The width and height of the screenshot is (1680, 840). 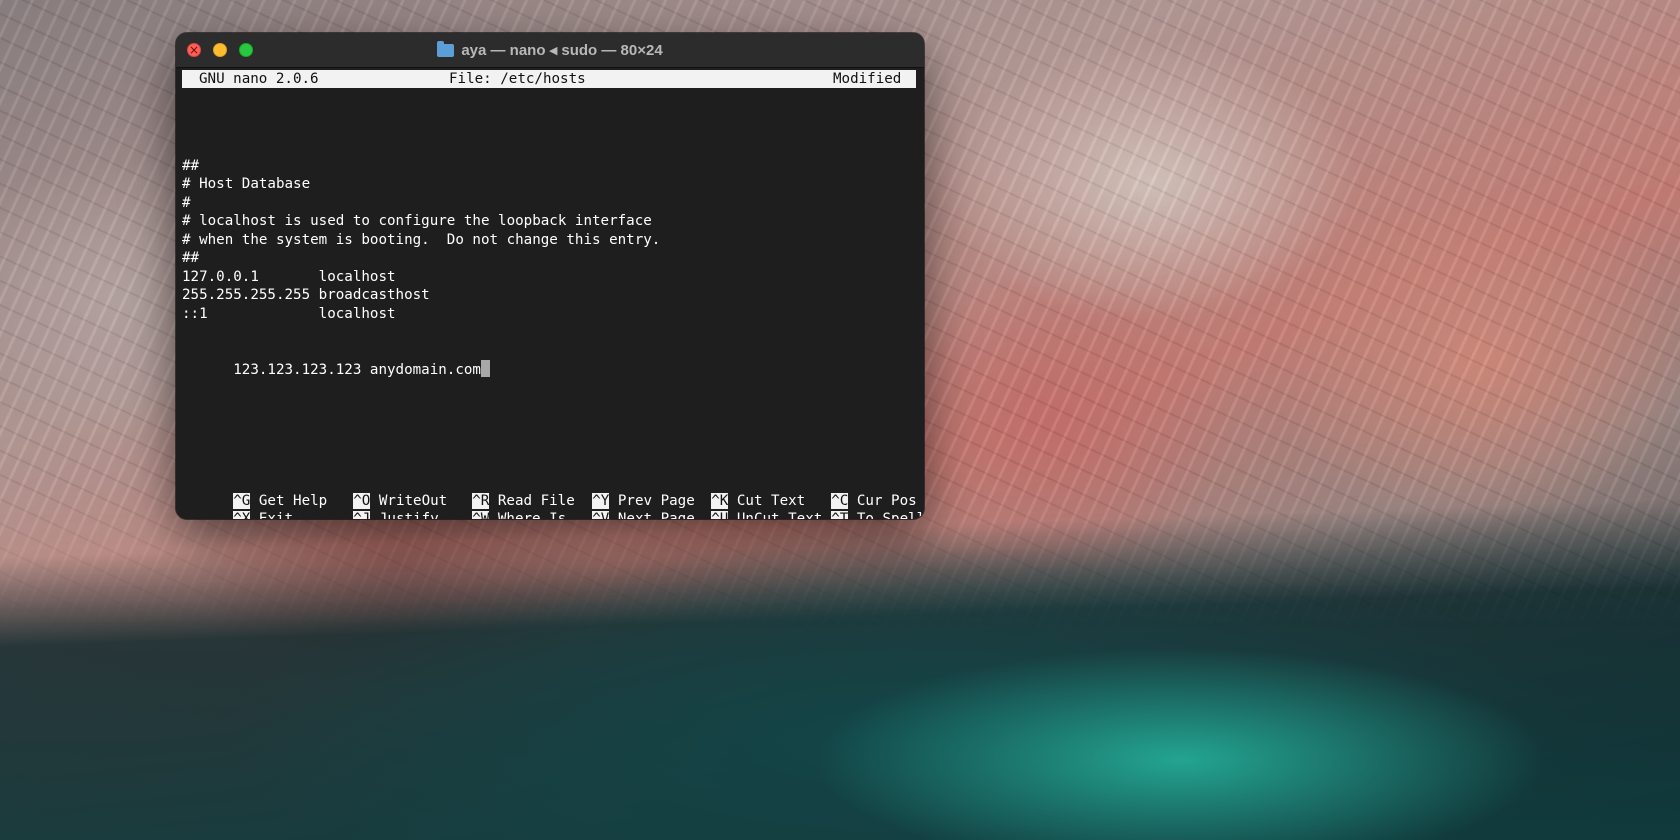 I want to click on shortcut-cur-pos: ^C Cur Pos, so click(x=848, y=491).